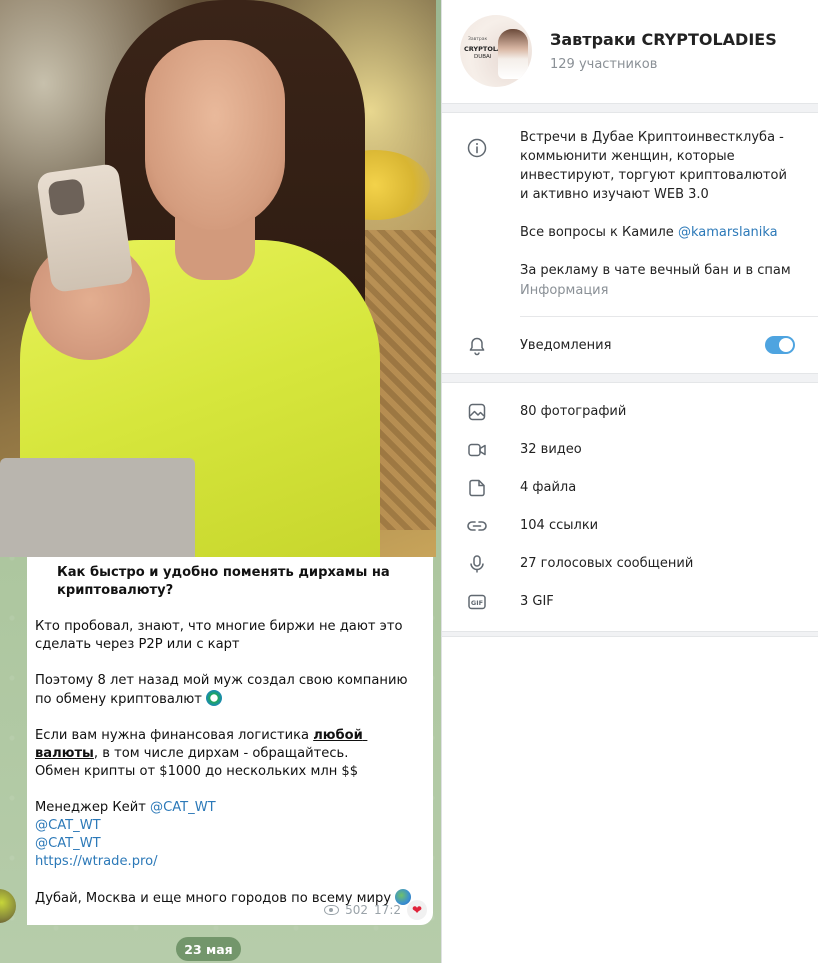  I want to click on link-icon, so click(477, 526).